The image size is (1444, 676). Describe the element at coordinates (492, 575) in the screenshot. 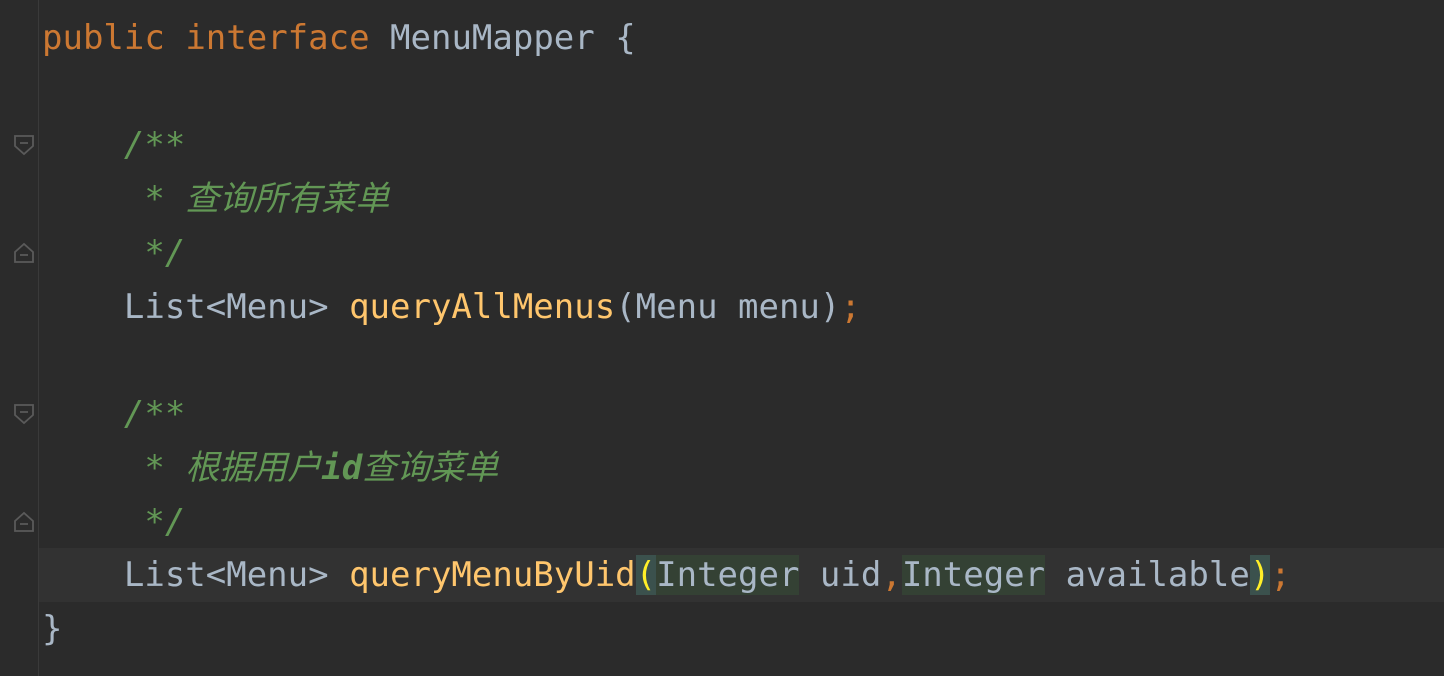

I see `method-name: queryMenuByUid` at that location.